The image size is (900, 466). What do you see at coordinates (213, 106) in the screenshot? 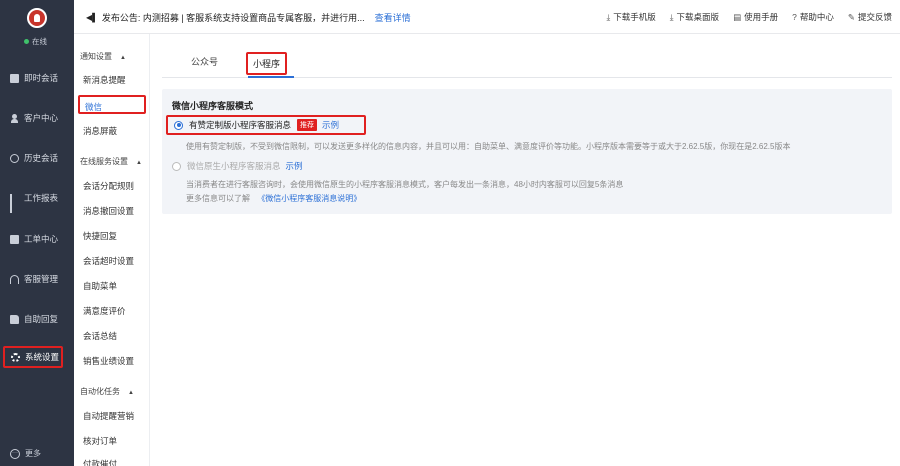
I see `section-title: 微信小程序客服模式` at bounding box center [213, 106].